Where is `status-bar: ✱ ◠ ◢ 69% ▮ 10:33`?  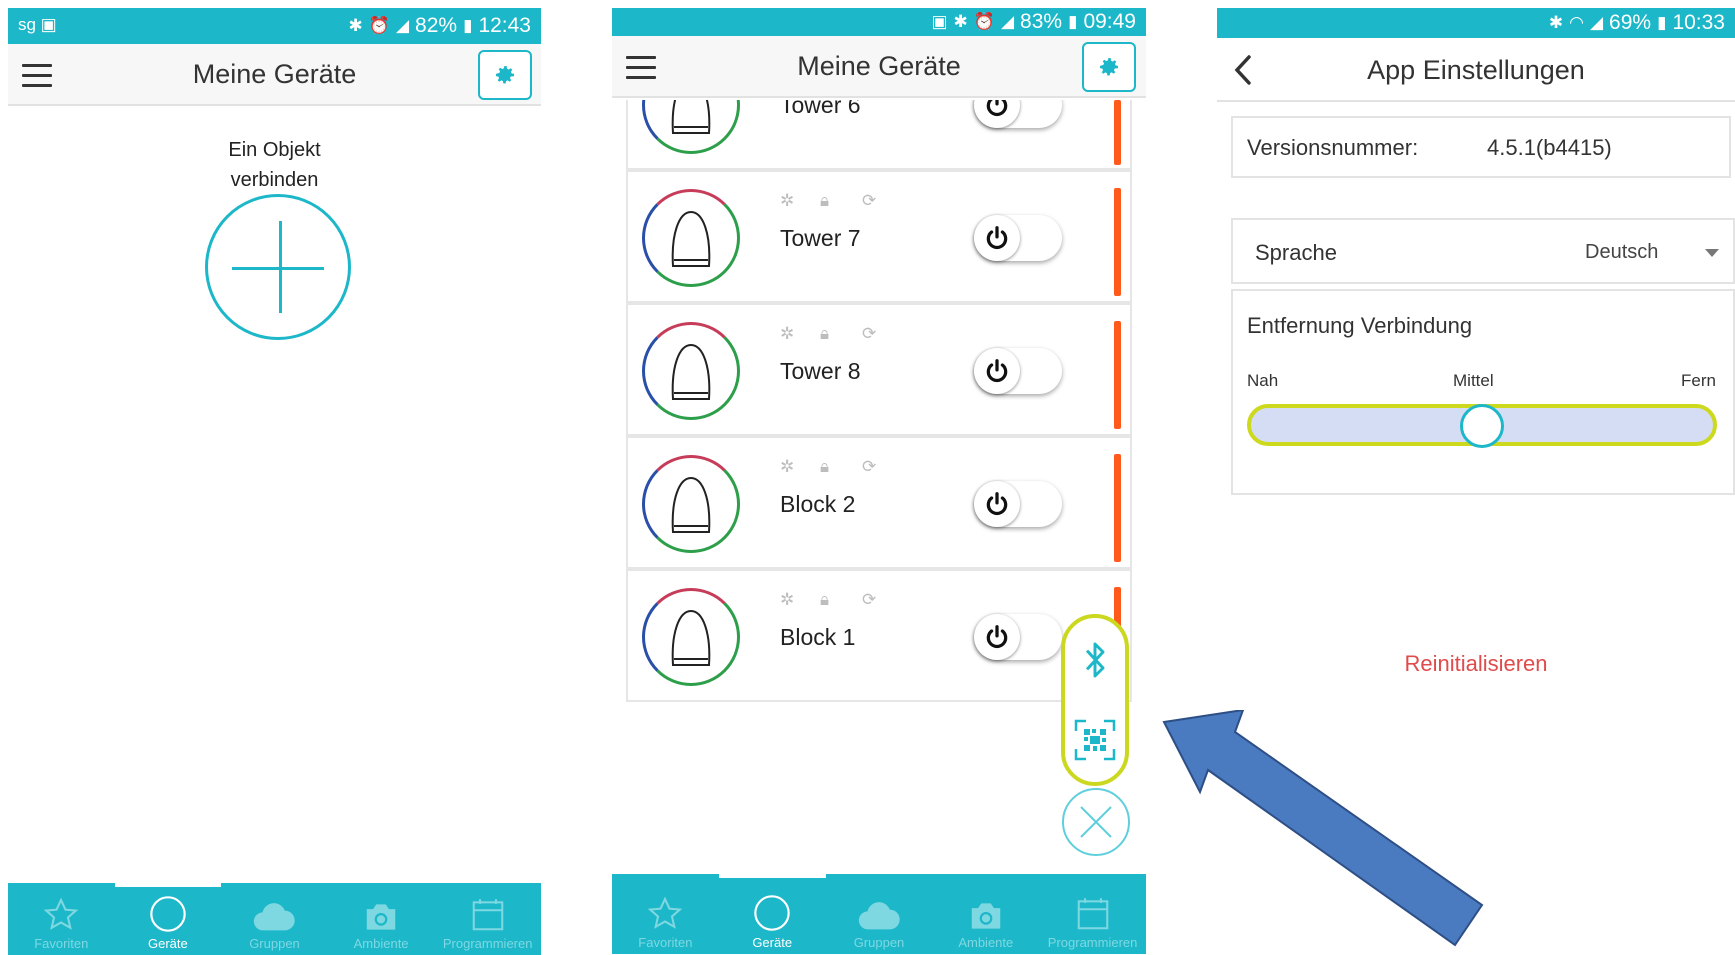
status-bar: ✱ ◠ ◢ 69% ▮ 10:33 is located at coordinates (1476, 23).